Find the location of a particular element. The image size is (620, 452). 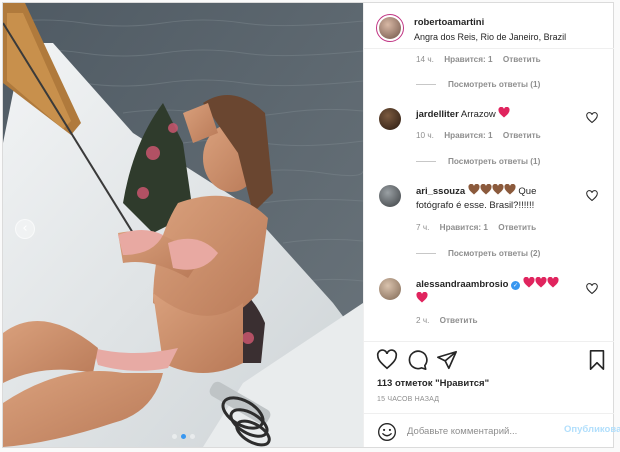

comment-meta: 2 ч. Ответить is located at coordinates (451, 320).